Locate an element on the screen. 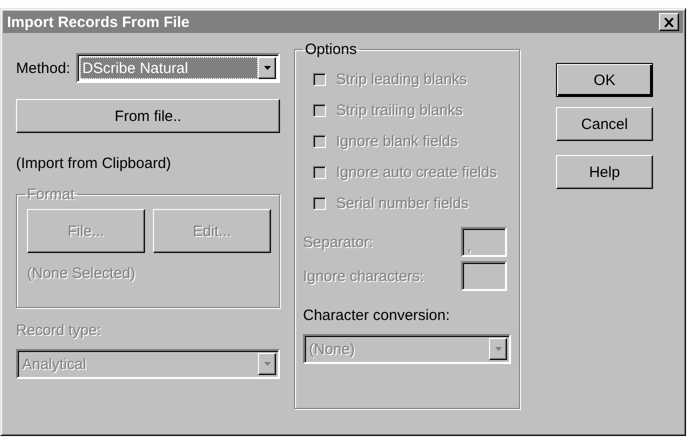 This screenshot has width=688, height=438. character-conversion-label: Character conversion: is located at coordinates (376, 315).